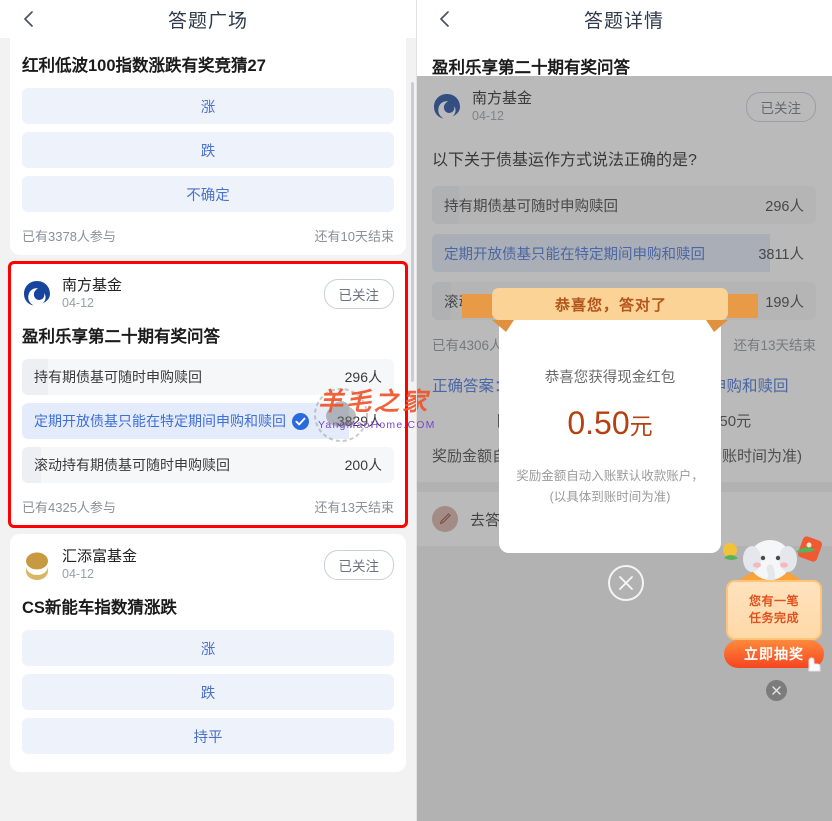  What do you see at coordinates (69, 236) in the screenshot?
I see `participants-count: 已有3378人参与` at bounding box center [69, 236].